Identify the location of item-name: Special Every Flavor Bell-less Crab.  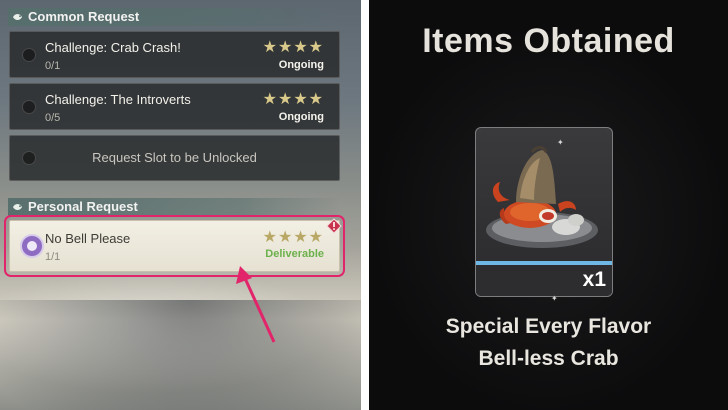
(548, 343).